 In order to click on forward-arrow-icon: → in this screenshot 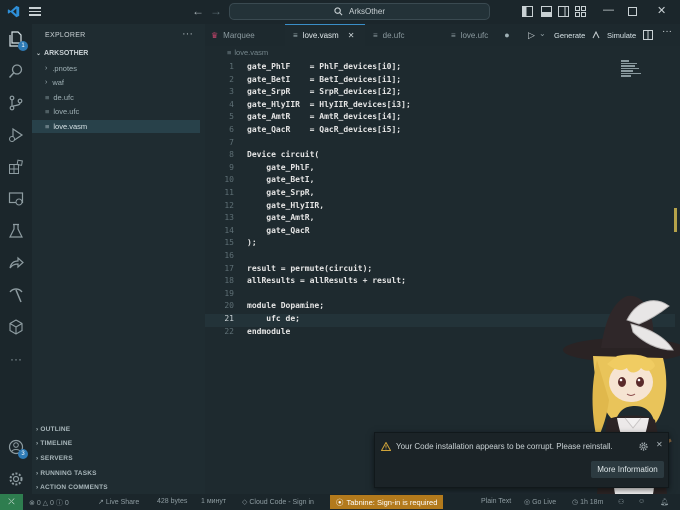, I will do `click(216, 11)`.